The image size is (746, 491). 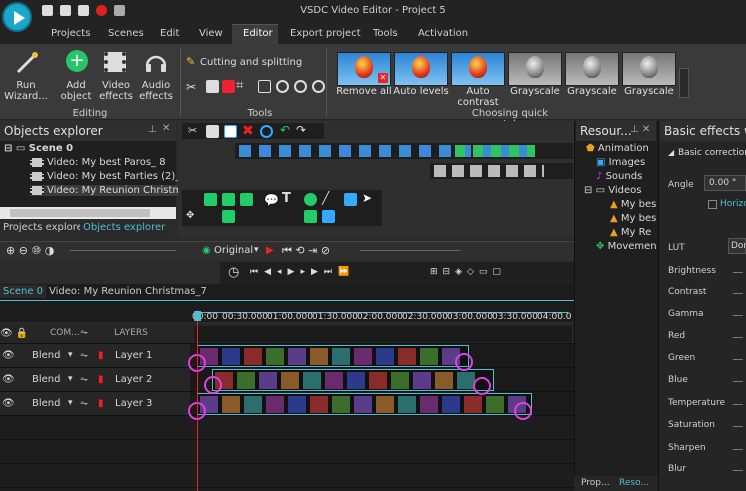 What do you see at coordinates (133, 355) in the screenshot?
I see `layer-name: Layer 1` at bounding box center [133, 355].